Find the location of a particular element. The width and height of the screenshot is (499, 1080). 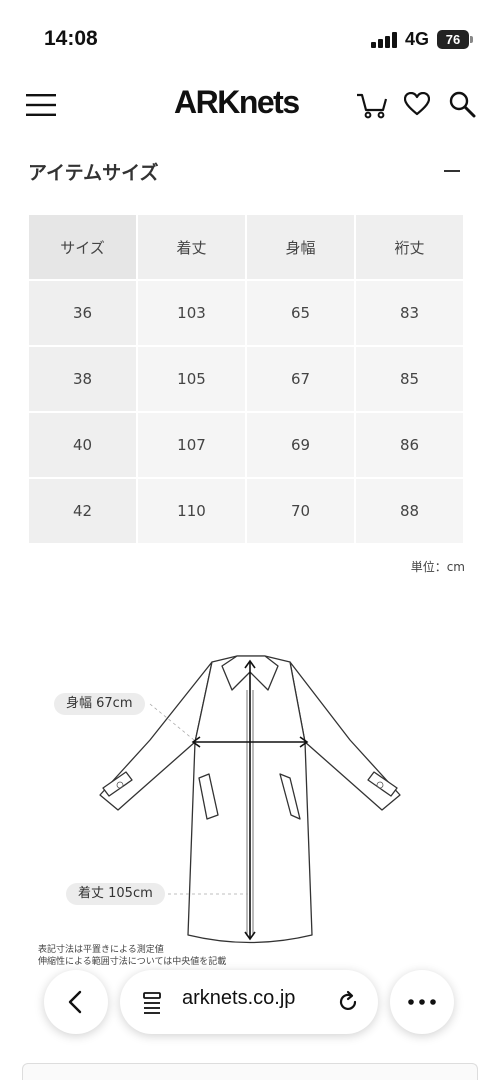

table-cell: 103 is located at coordinates (191, 313).